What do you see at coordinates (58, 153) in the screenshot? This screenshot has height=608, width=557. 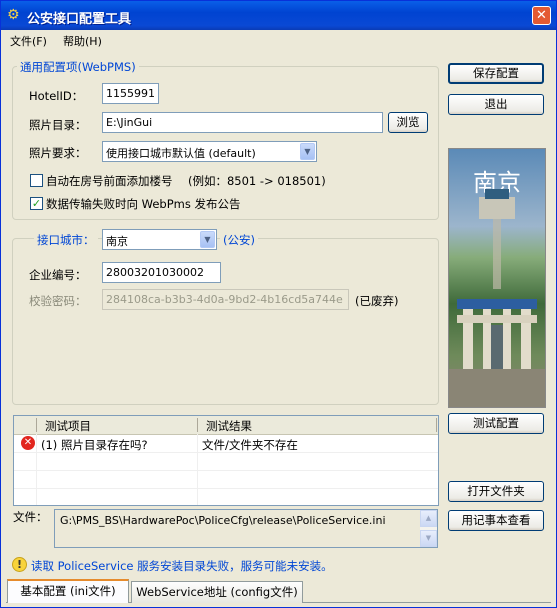 I see `photo-req-label: 照片要求：` at bounding box center [58, 153].